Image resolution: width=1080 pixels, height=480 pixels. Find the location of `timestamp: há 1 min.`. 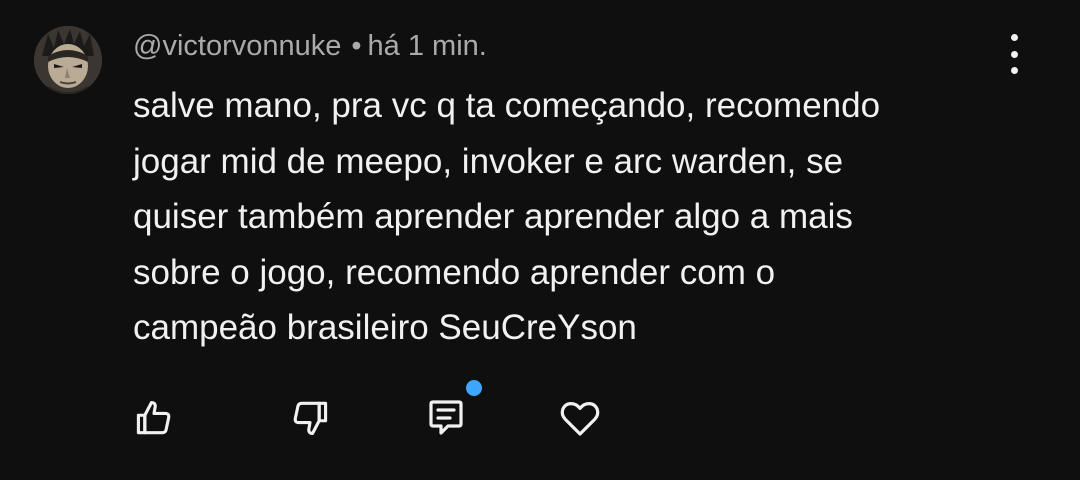

timestamp: há 1 min. is located at coordinates (427, 46).